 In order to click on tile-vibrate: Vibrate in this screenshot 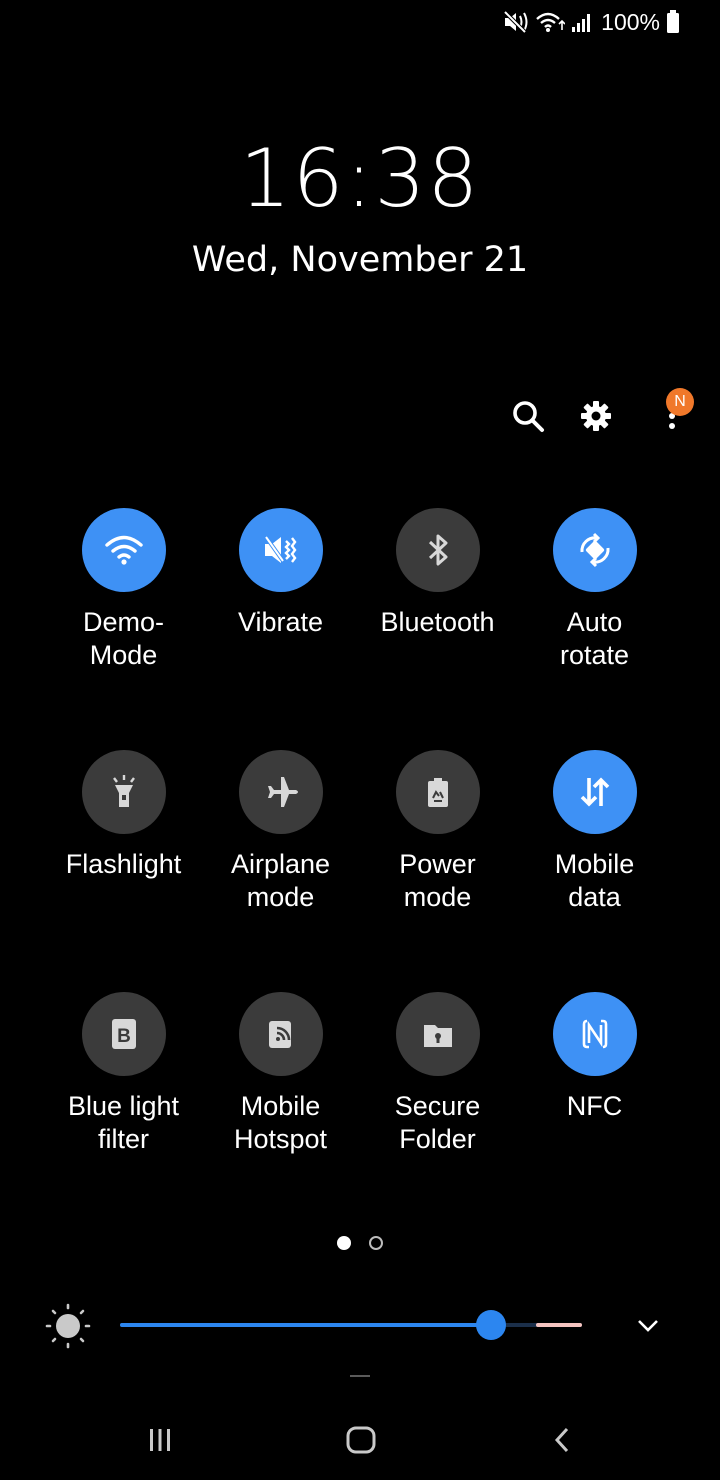, I will do `click(280, 608)`.